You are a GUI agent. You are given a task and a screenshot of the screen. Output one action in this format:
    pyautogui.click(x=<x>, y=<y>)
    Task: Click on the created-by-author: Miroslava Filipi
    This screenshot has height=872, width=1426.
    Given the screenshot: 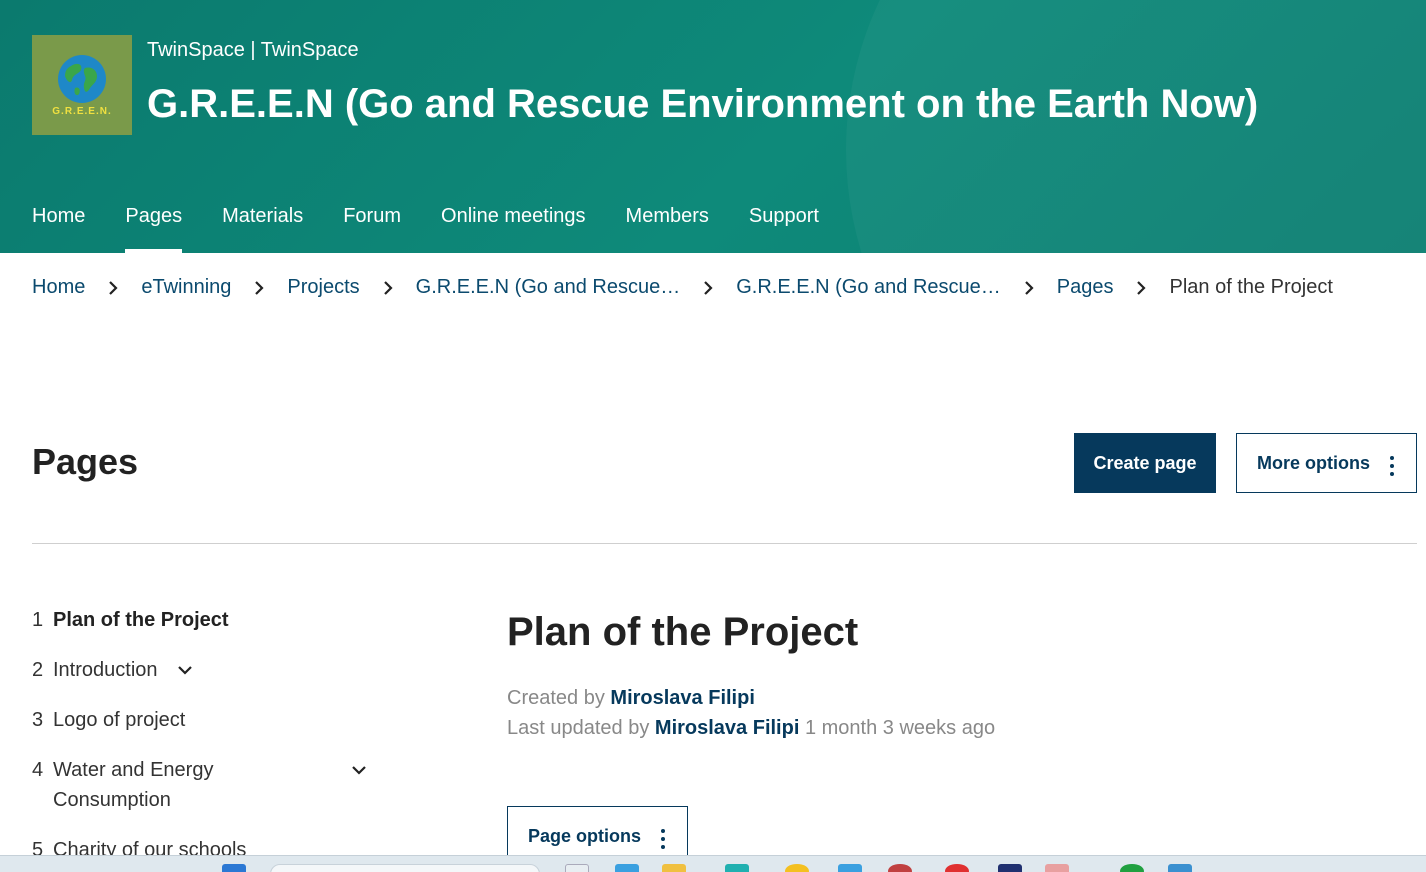 What is the action you would take?
    pyautogui.click(x=682, y=698)
    